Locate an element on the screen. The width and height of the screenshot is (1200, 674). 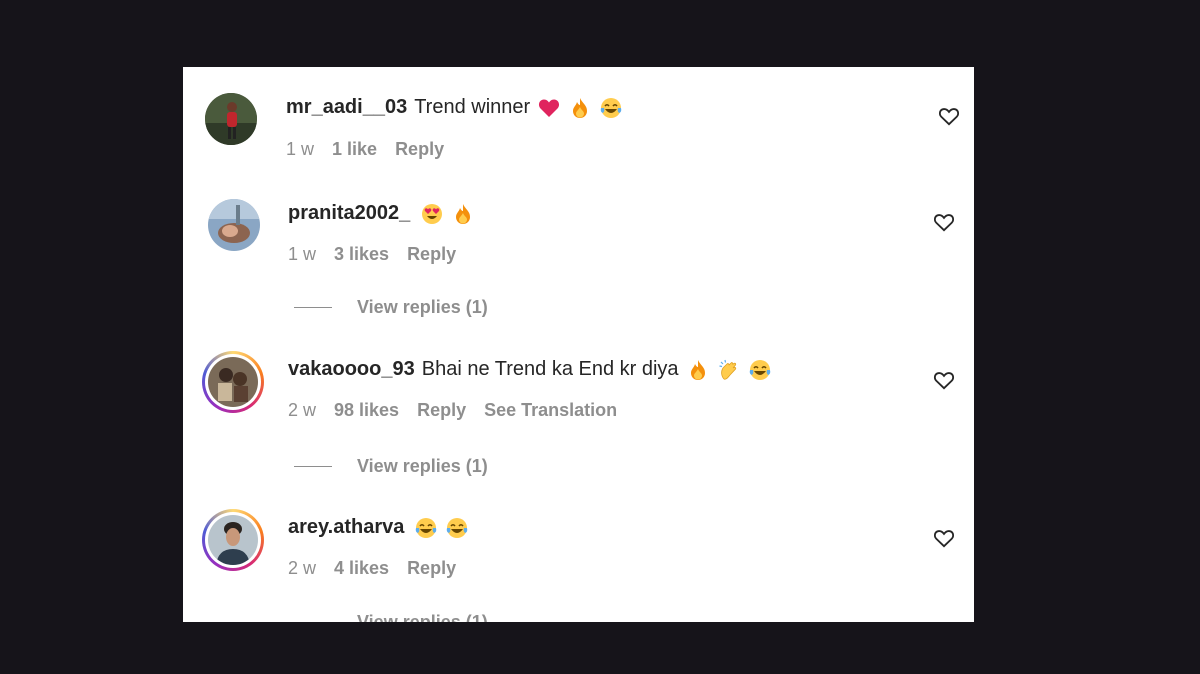
comment-meta: 2 w 98 likes Reply See Translation is located at coordinates (461, 410).